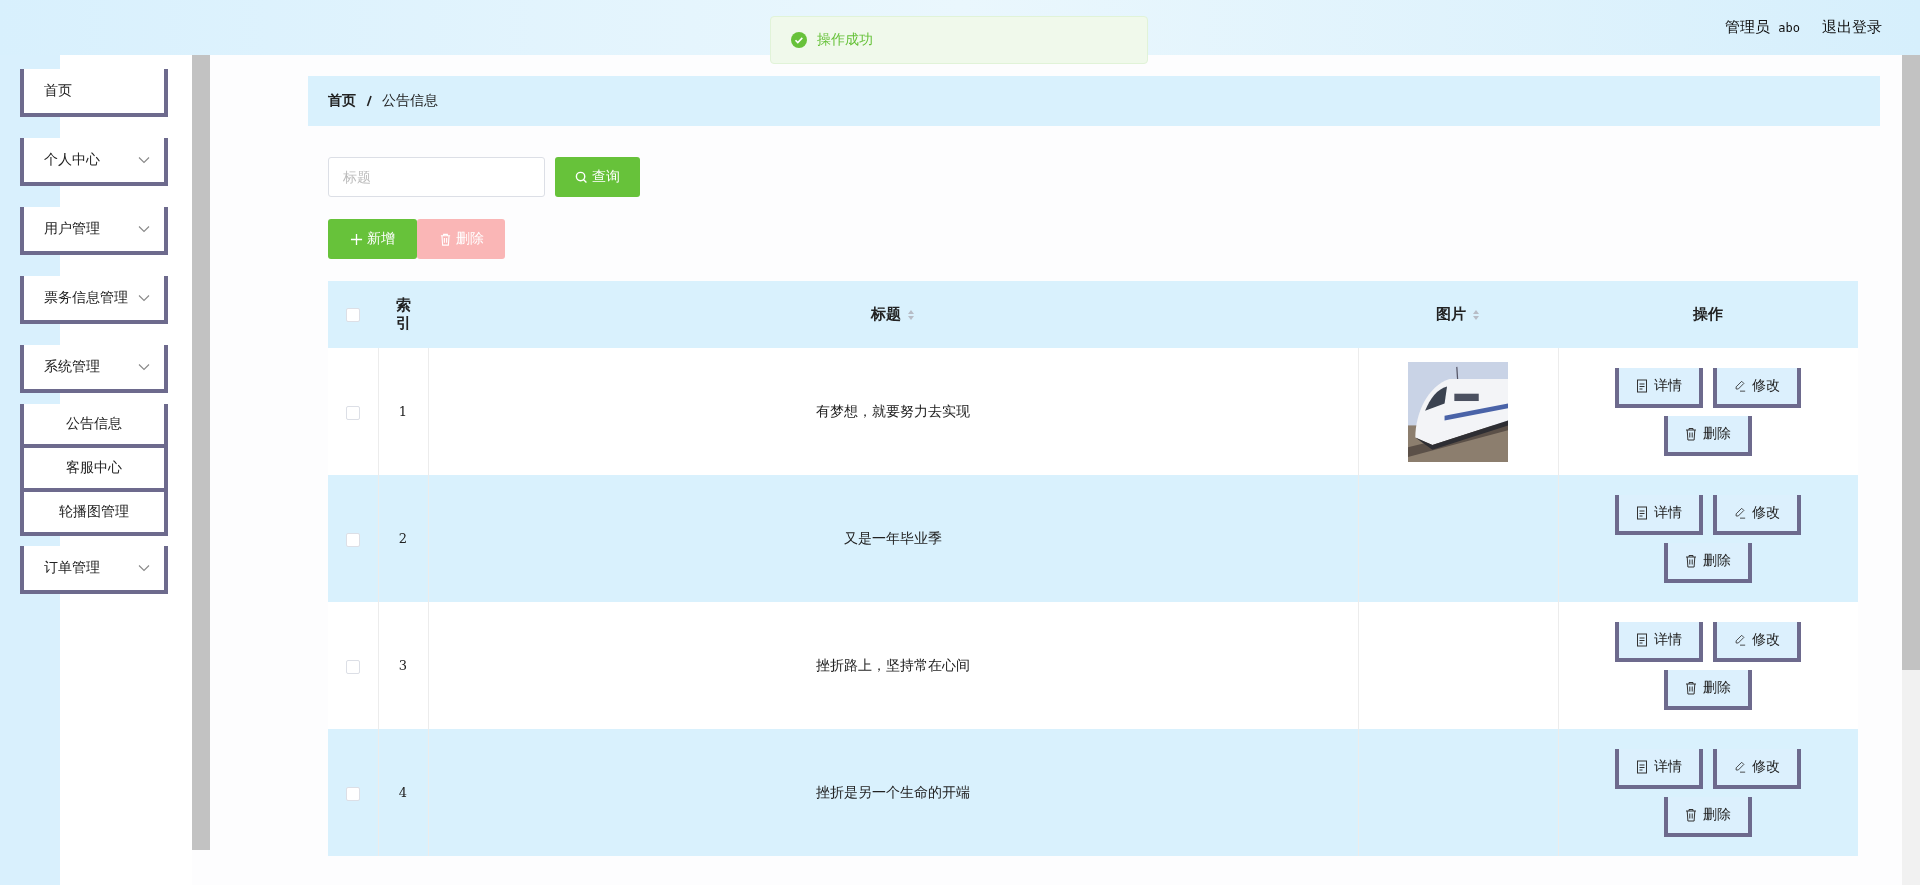  What do you see at coordinates (893, 537) in the screenshot?
I see `table-cell: 又是一年毕业季` at bounding box center [893, 537].